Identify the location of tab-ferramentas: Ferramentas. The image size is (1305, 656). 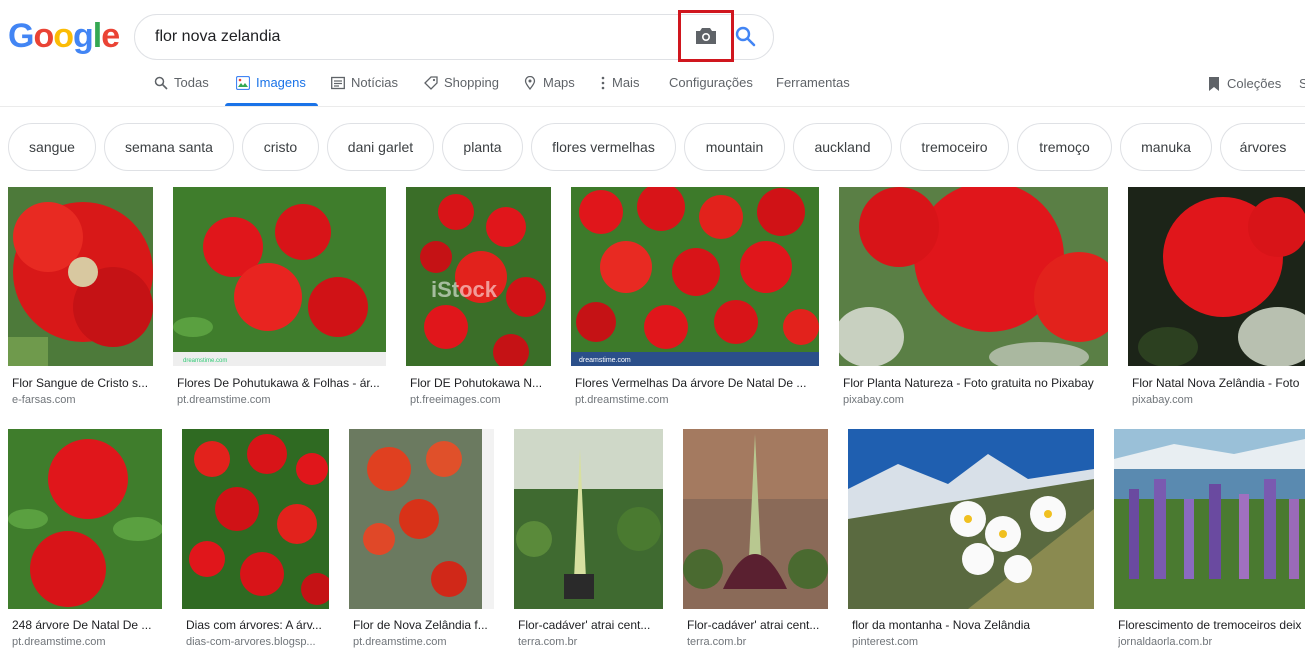
(813, 91).